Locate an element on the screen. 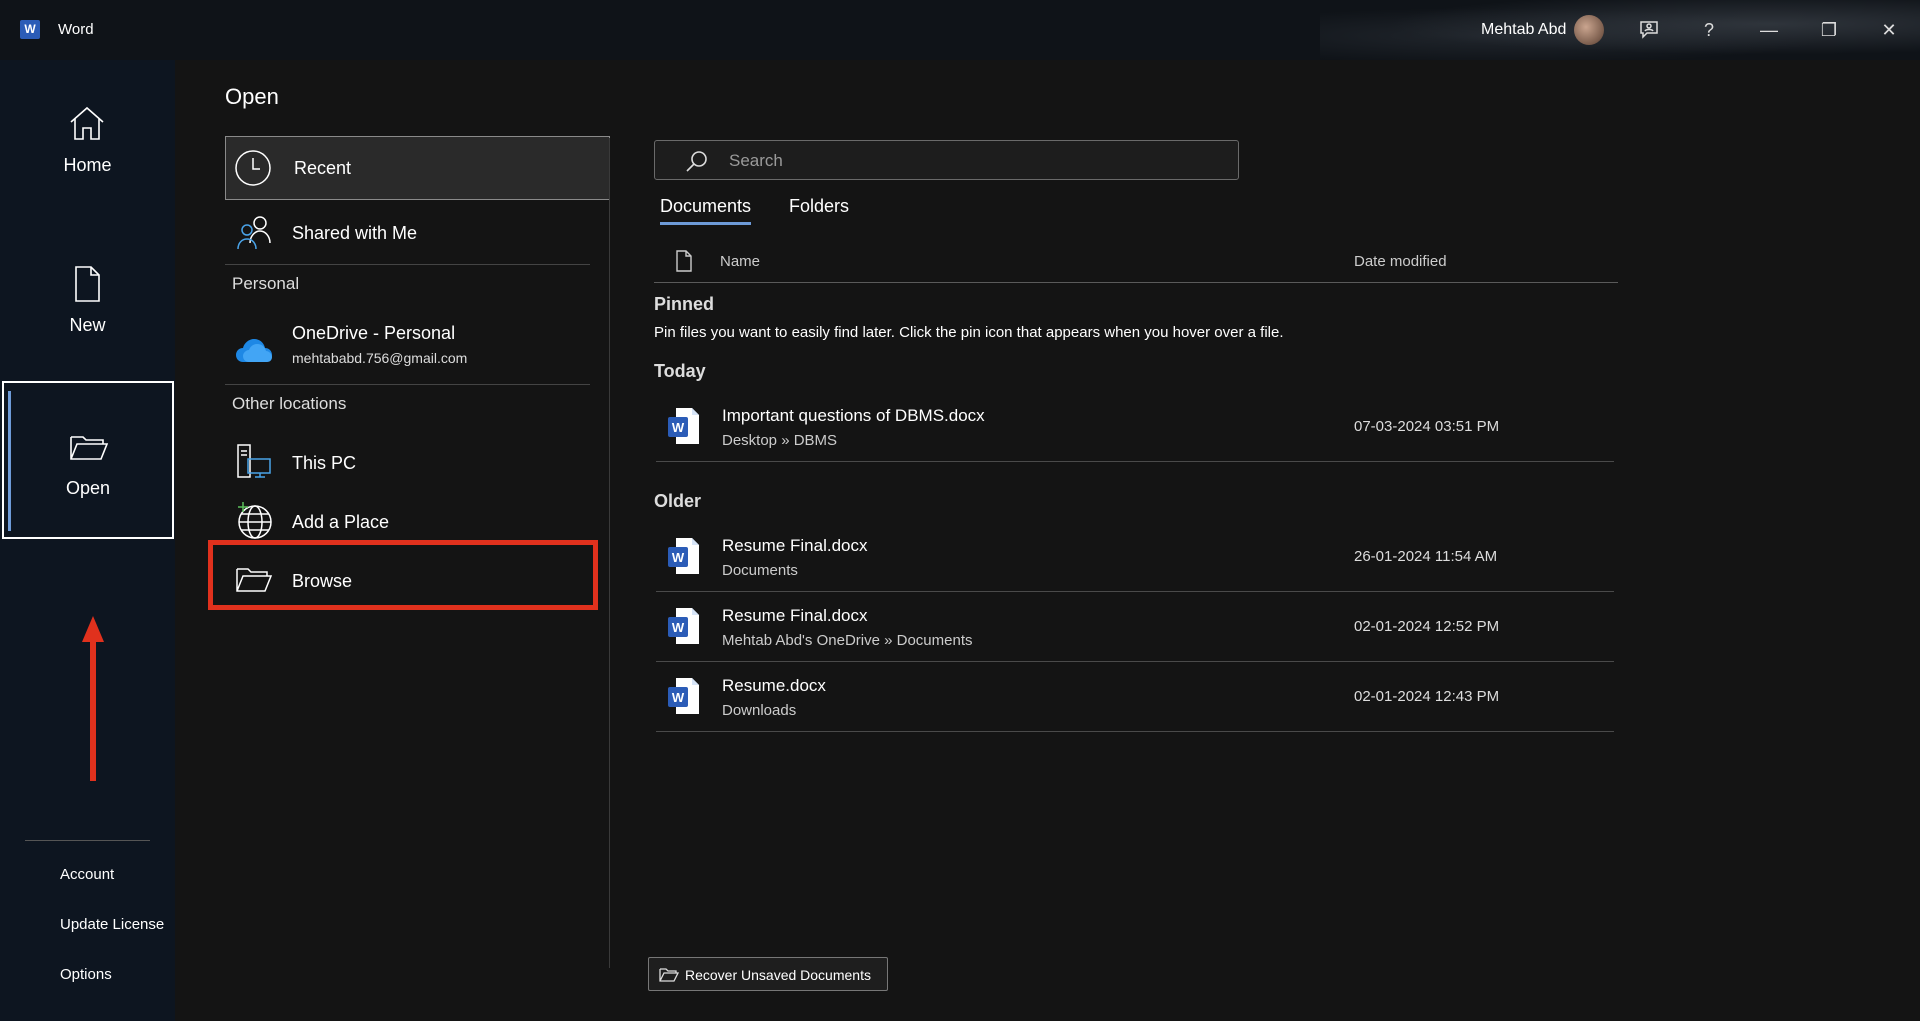 Image resolution: width=1920 pixels, height=1021 pixels. computer-icon is located at coordinates (254, 461).